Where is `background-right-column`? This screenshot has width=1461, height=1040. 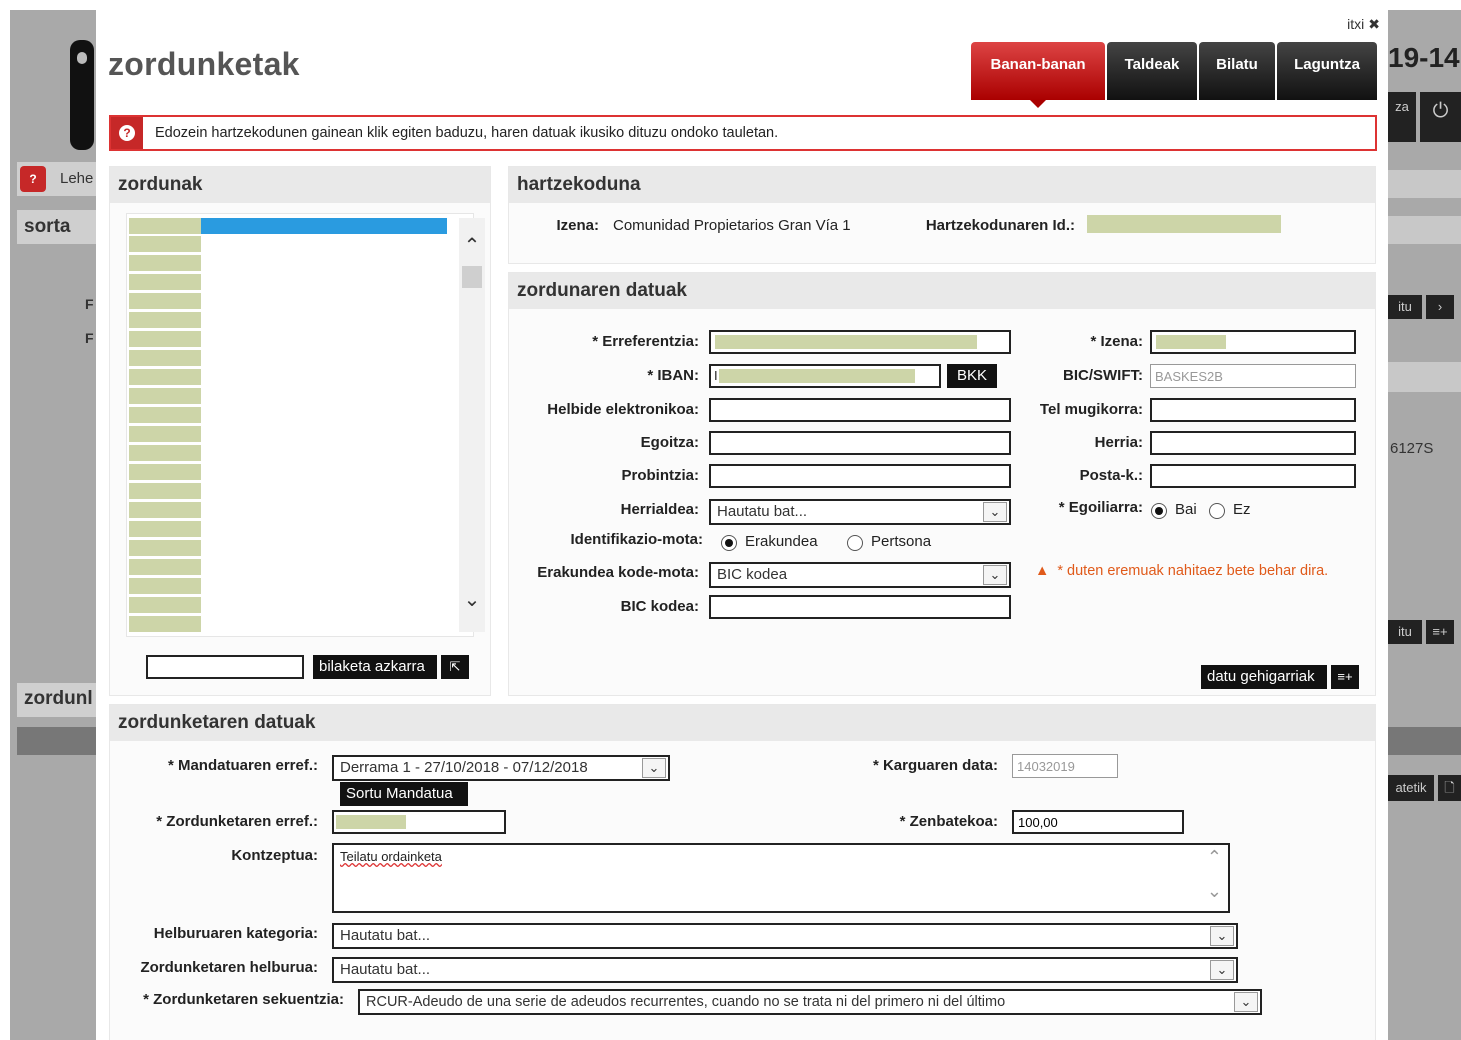 background-right-column is located at coordinates (1424, 525).